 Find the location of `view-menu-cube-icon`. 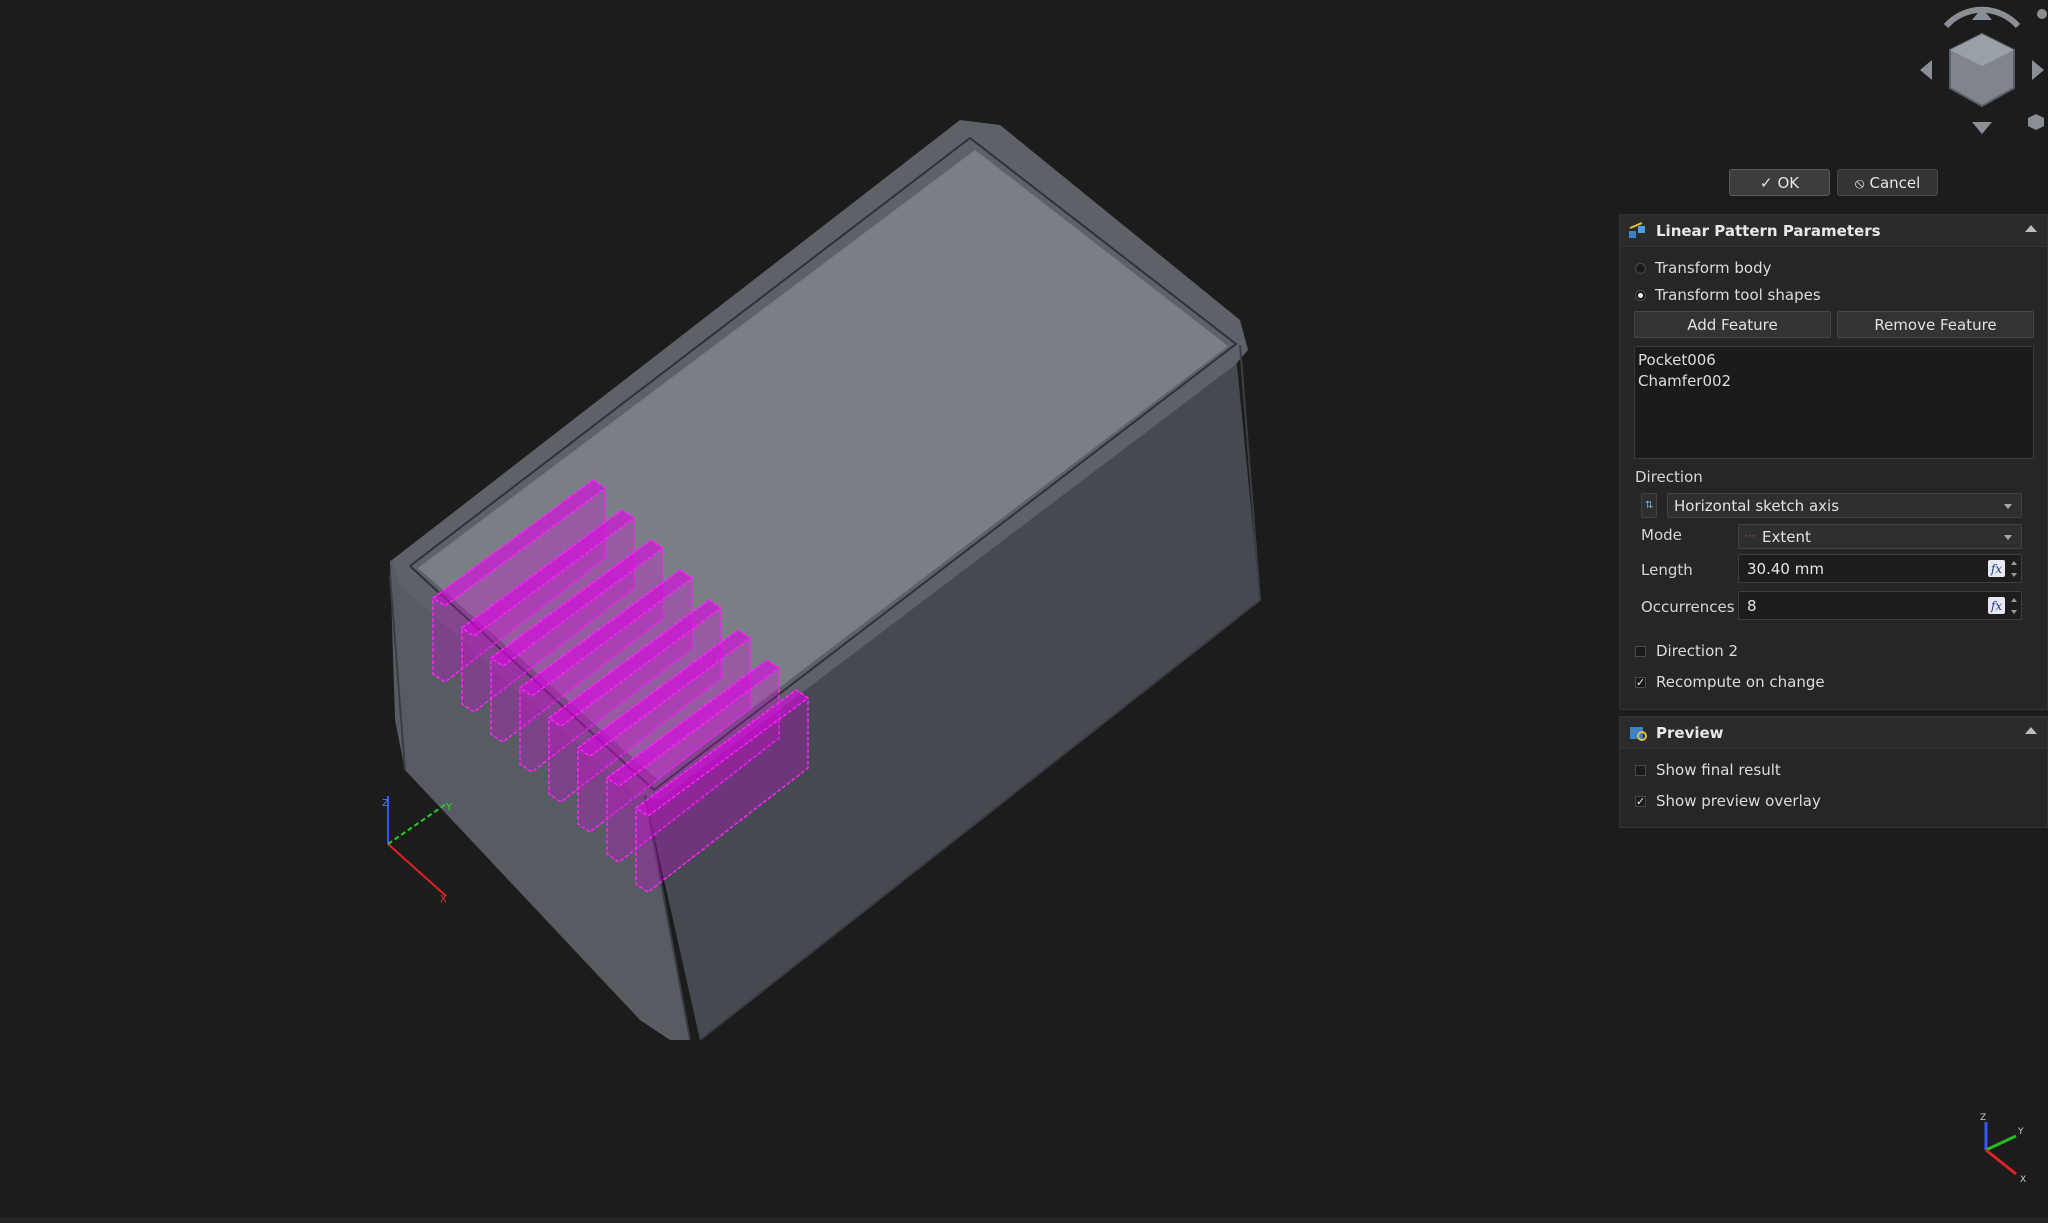

view-menu-cube-icon is located at coordinates (2036, 122).